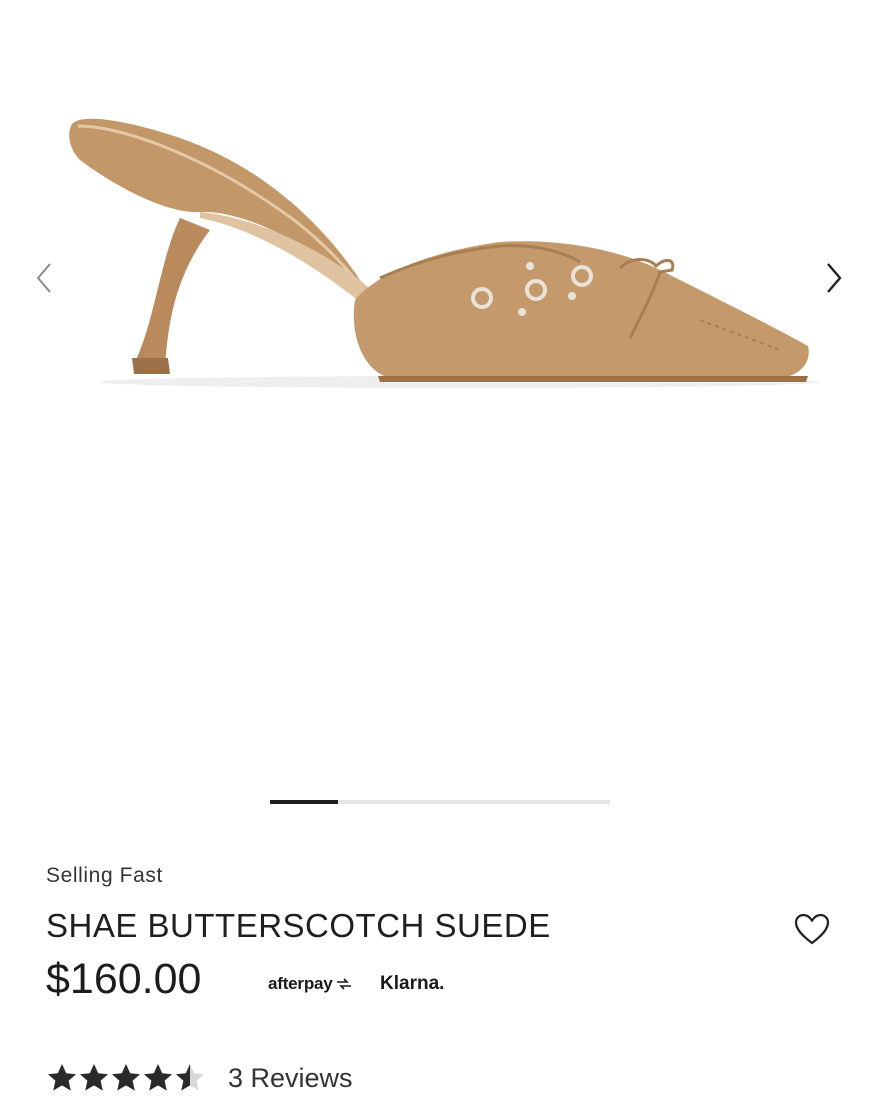 This screenshot has height=1099, width=880. What do you see at coordinates (124, 979) in the screenshot?
I see `product-price: $160.00` at bounding box center [124, 979].